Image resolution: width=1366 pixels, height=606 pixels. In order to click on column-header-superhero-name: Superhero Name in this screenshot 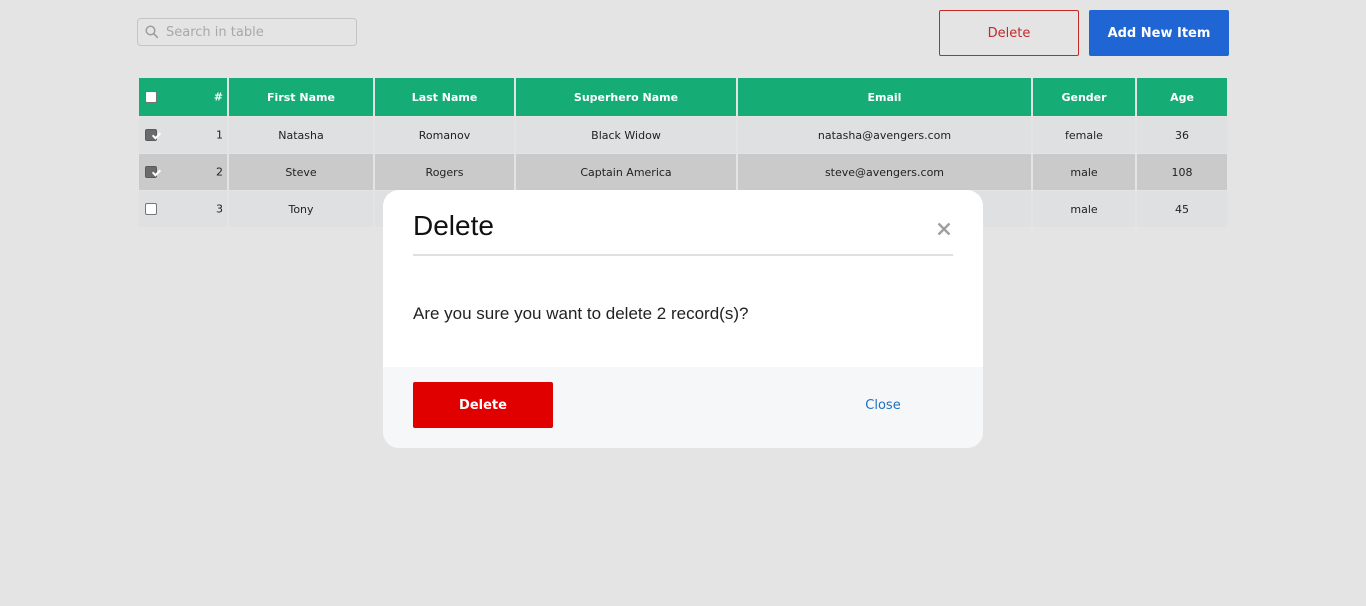, I will do `click(626, 97)`.